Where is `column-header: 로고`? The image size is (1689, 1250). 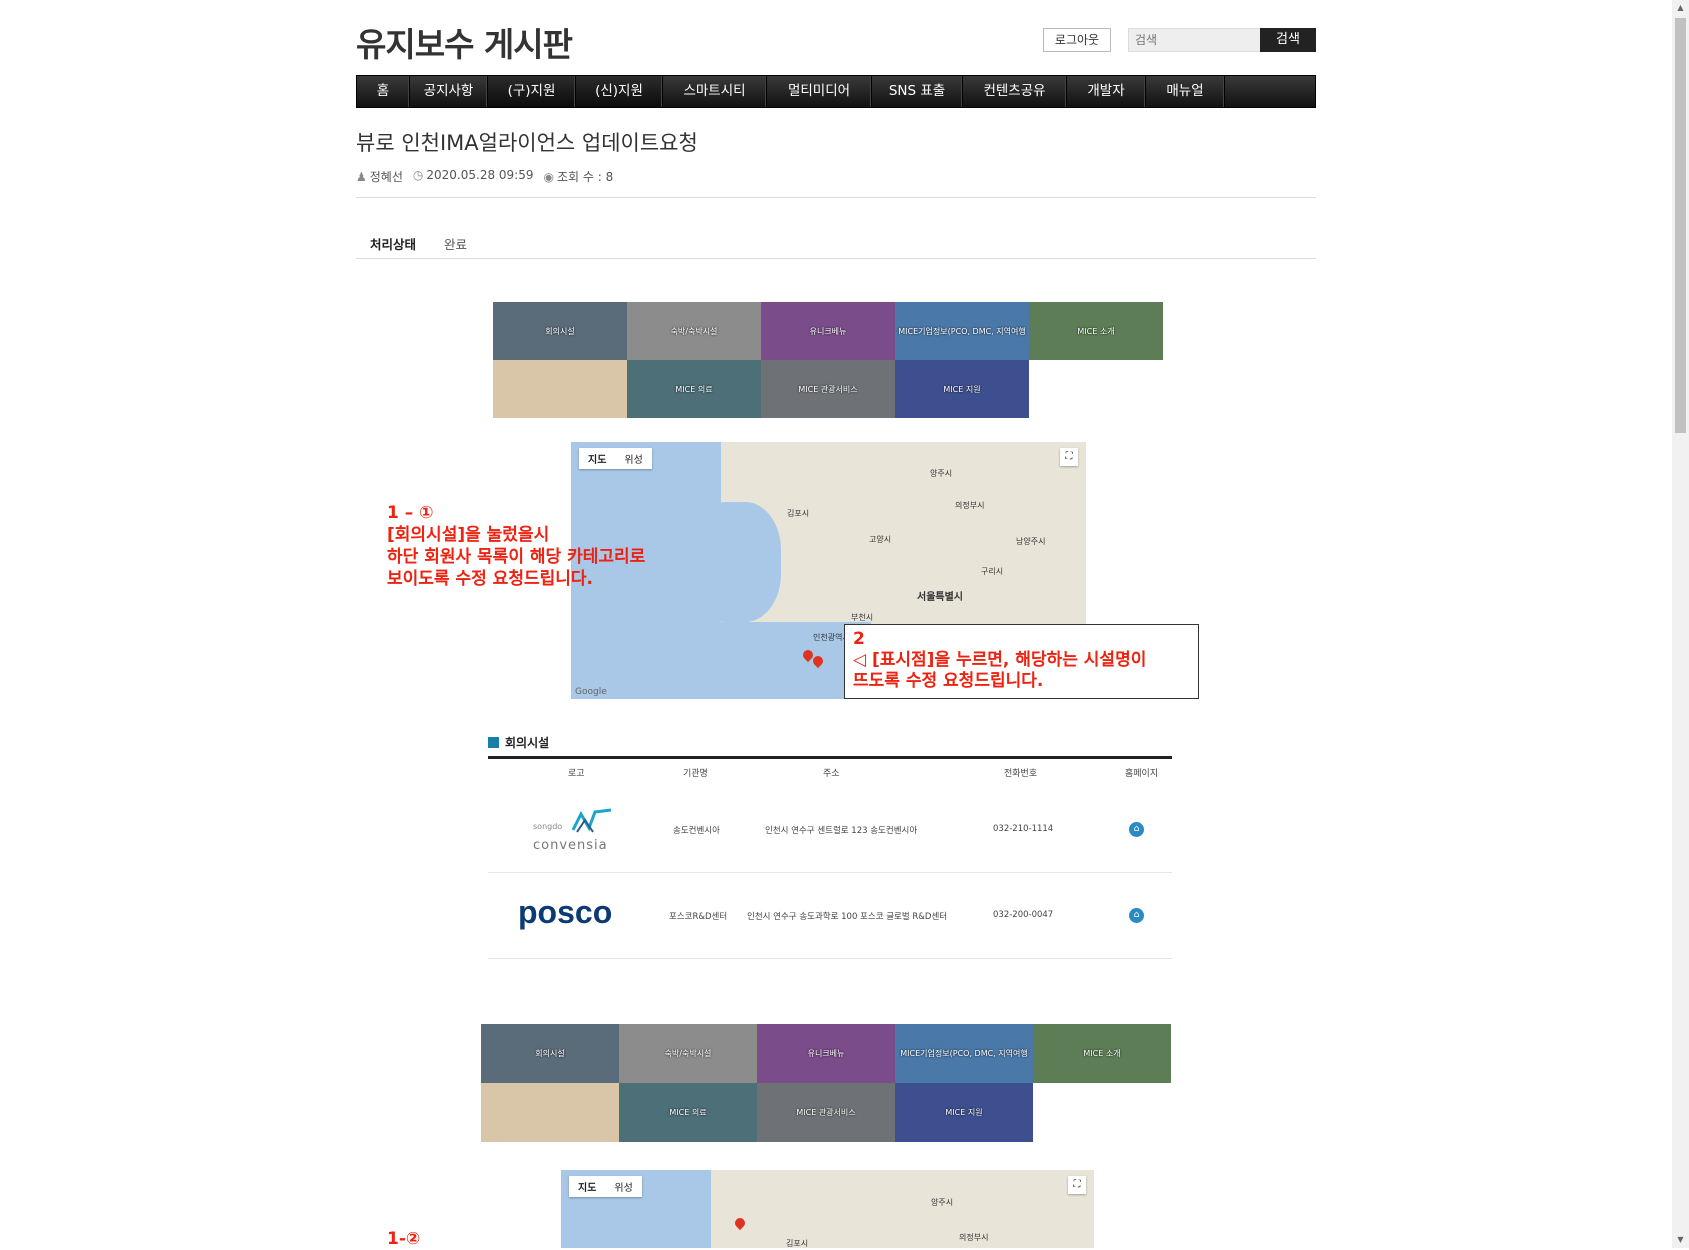 column-header: 로고 is located at coordinates (576, 774).